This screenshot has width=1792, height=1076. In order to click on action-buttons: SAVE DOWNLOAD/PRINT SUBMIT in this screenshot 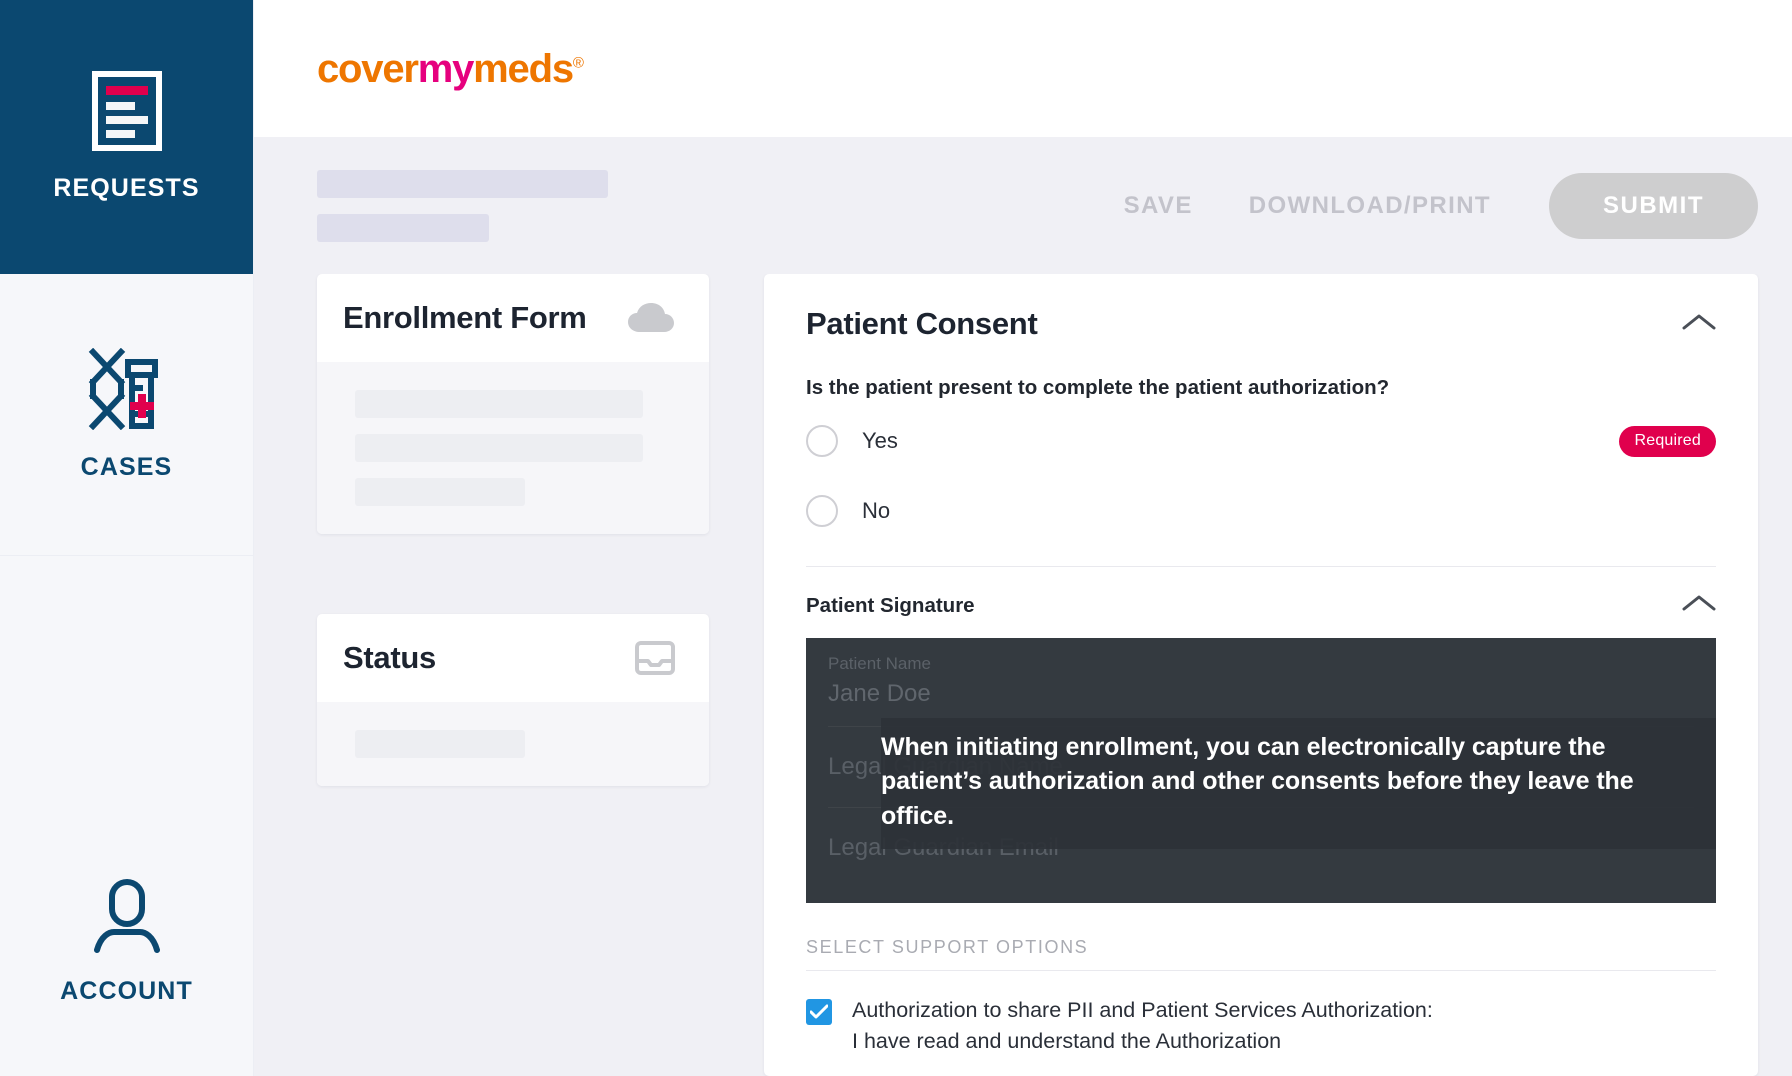, I will do `click(1427, 205)`.